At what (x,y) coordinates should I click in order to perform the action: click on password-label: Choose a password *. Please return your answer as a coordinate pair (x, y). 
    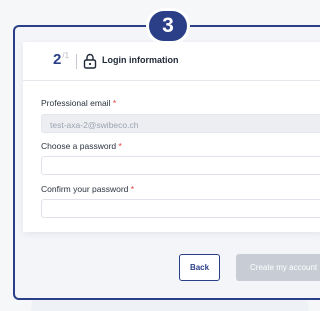
    Looking at the image, I should click on (81, 146).